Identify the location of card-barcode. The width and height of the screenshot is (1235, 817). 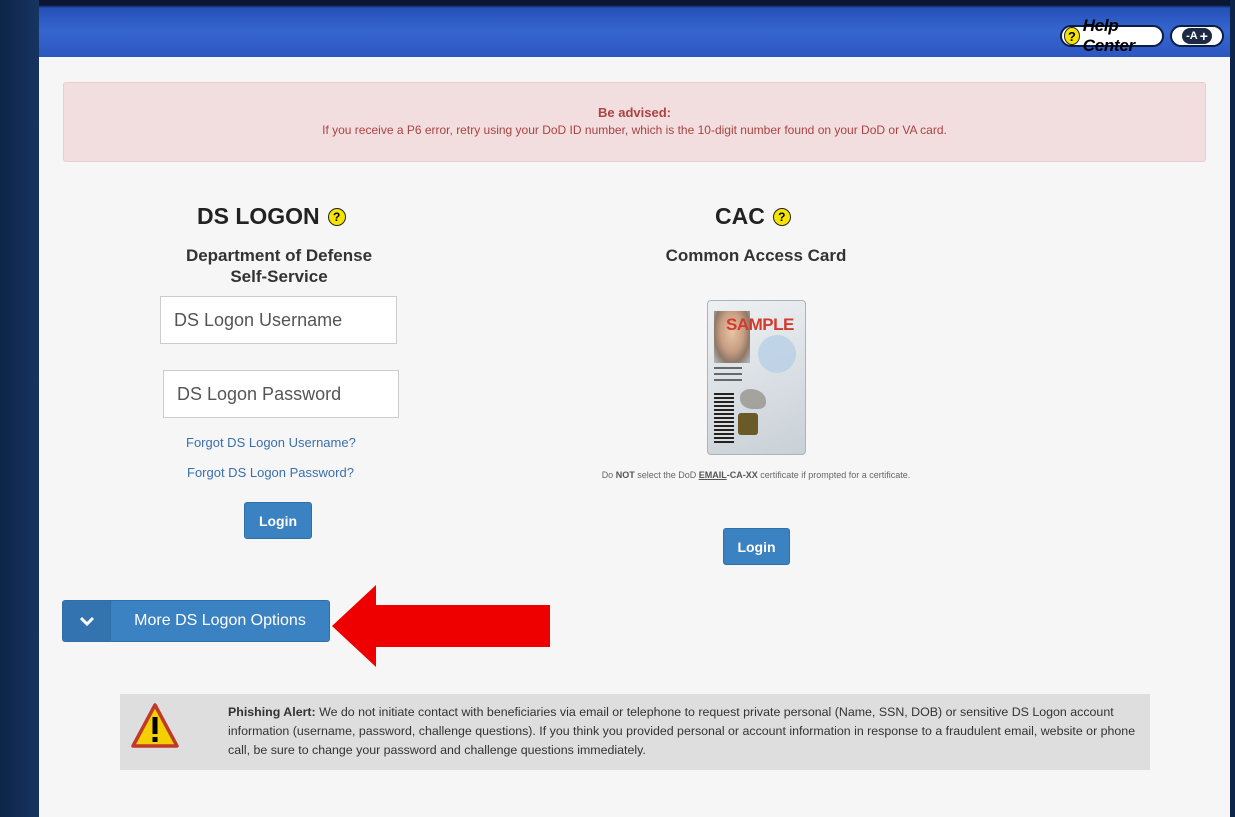
(724, 418).